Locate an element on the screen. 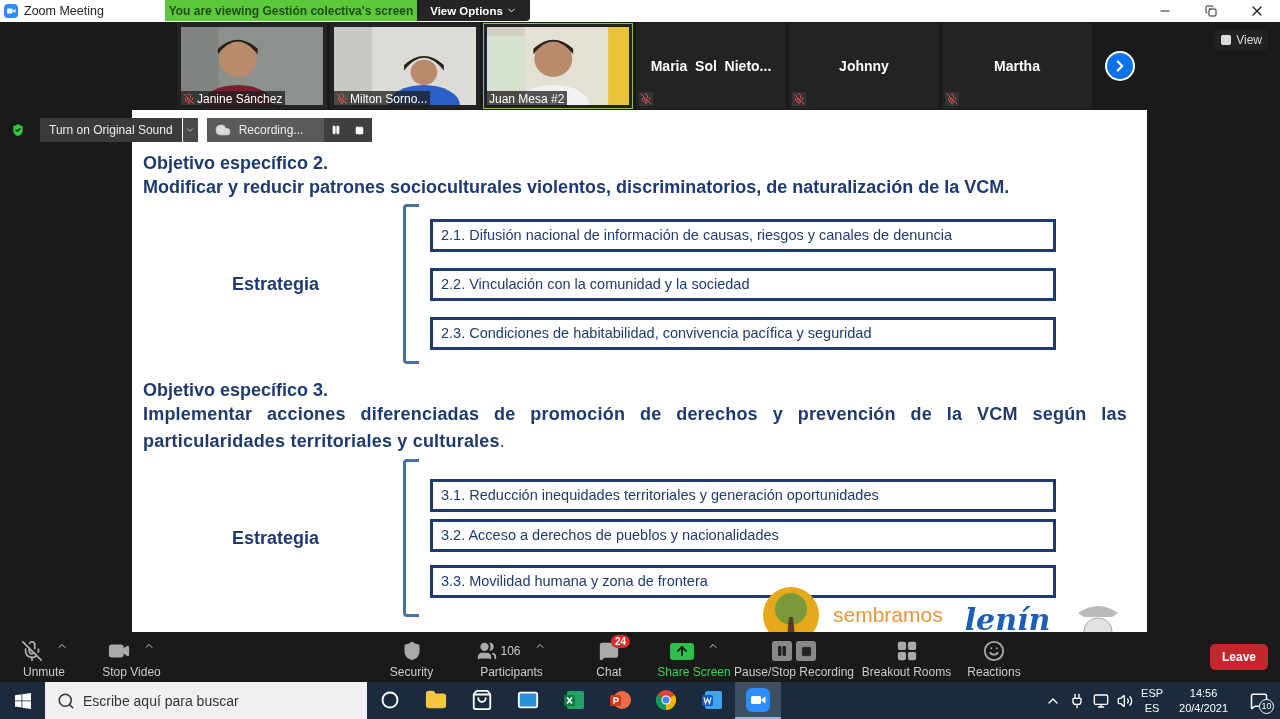  toolbar-button: Share Screen is located at coordinates (694, 657).